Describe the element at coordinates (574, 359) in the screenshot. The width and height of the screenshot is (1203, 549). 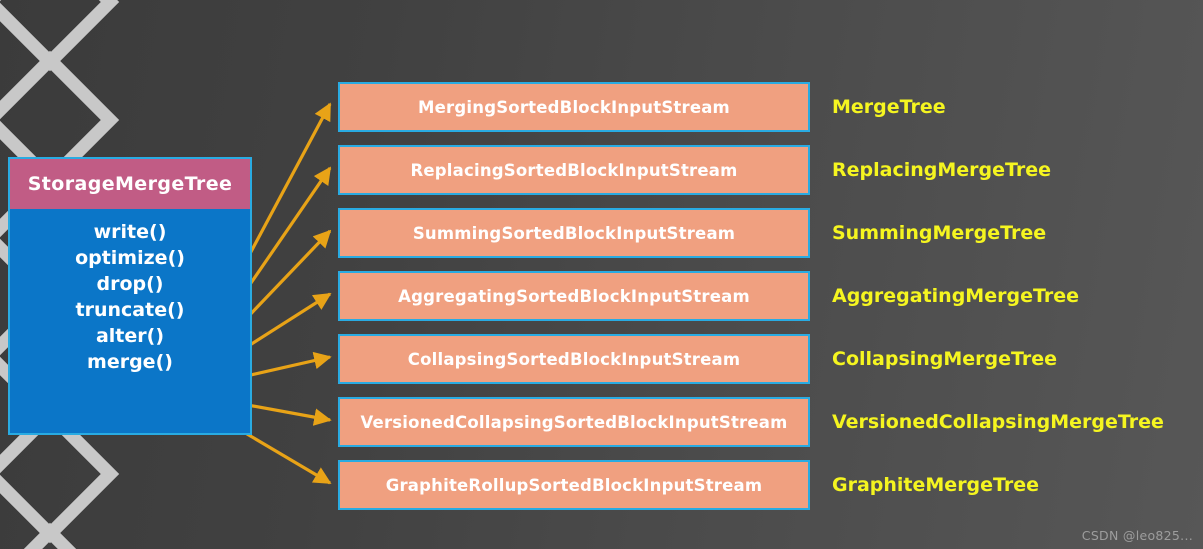
I see `stream-box-collapsing: CollapsingSortedBlockInputStream` at that location.